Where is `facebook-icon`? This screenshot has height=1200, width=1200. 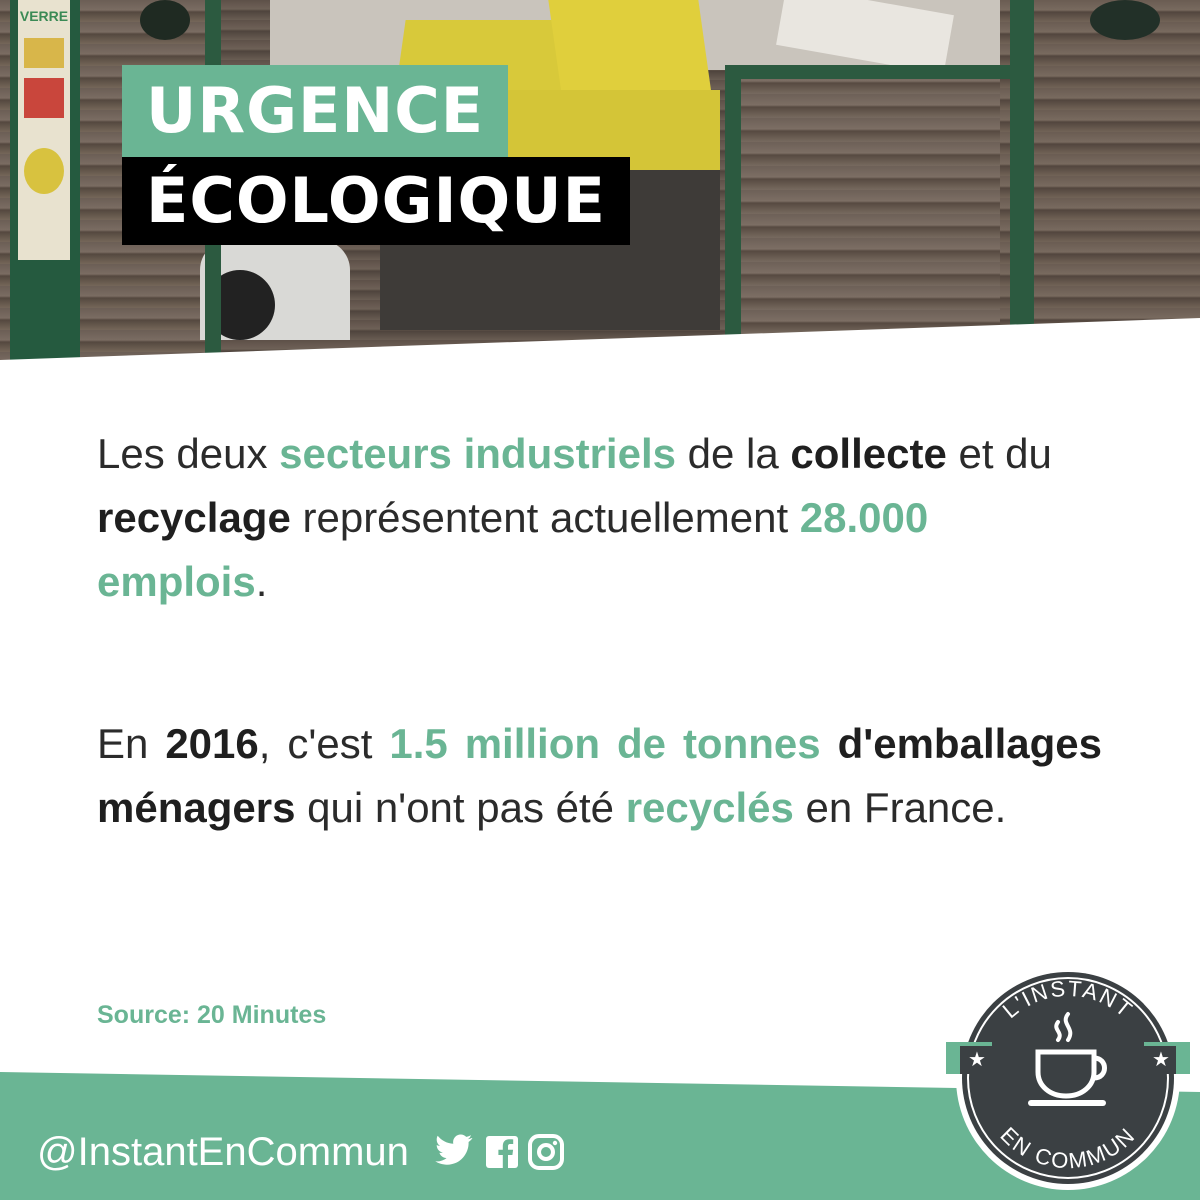
facebook-icon is located at coordinates (502, 1152).